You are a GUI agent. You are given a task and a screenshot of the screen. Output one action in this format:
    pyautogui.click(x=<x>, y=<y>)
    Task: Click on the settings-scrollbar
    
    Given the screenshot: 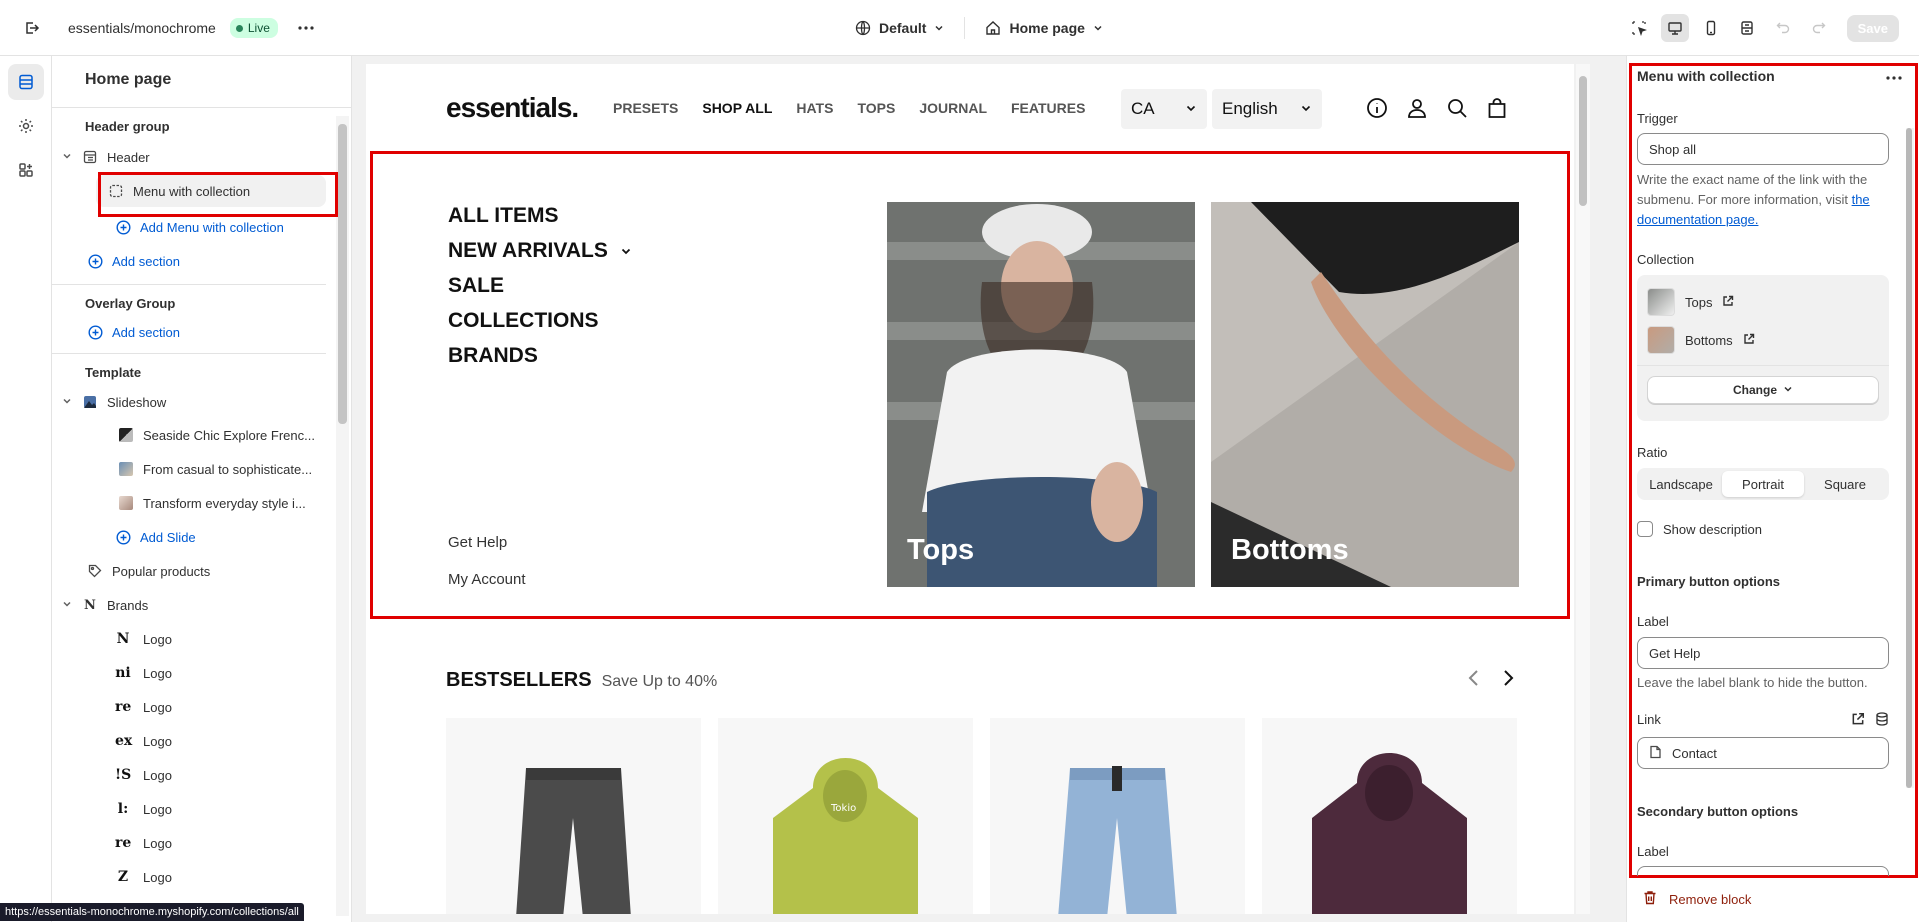 What is the action you would take?
    pyautogui.click(x=1910, y=458)
    